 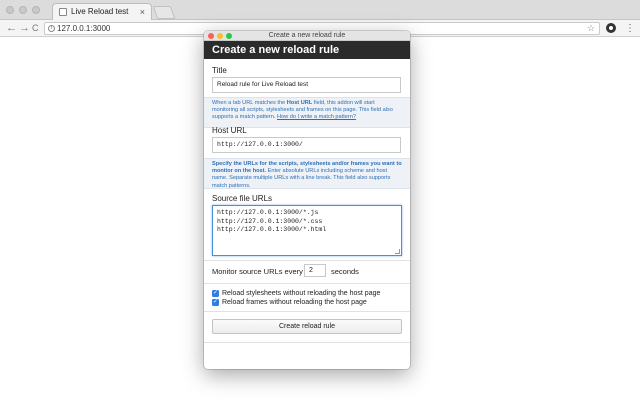 What do you see at coordinates (306, 85) in the screenshot?
I see `title-input: Reload rule for Live Reload test` at bounding box center [306, 85].